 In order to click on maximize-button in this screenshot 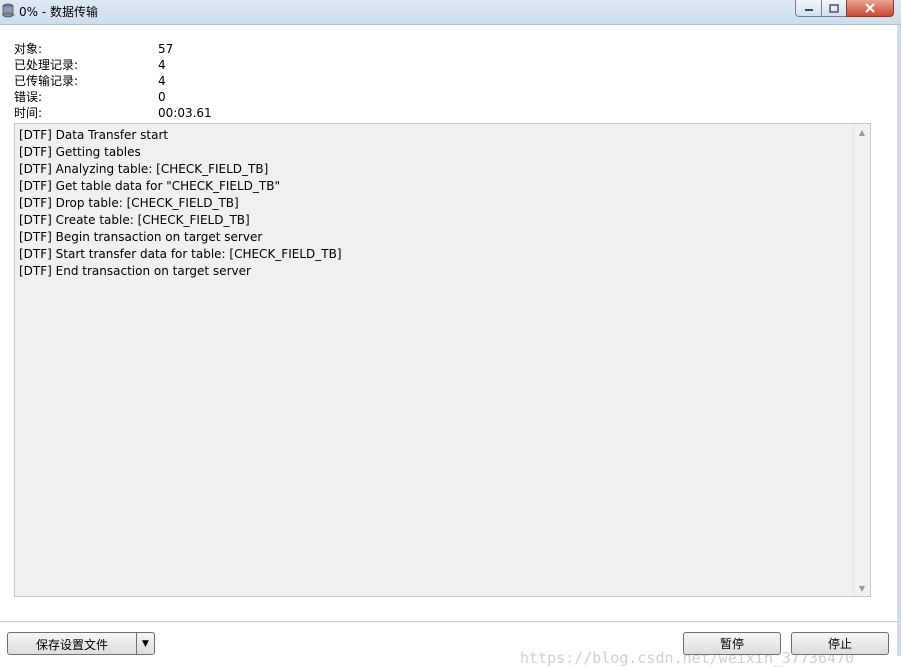, I will do `click(834, 8)`.